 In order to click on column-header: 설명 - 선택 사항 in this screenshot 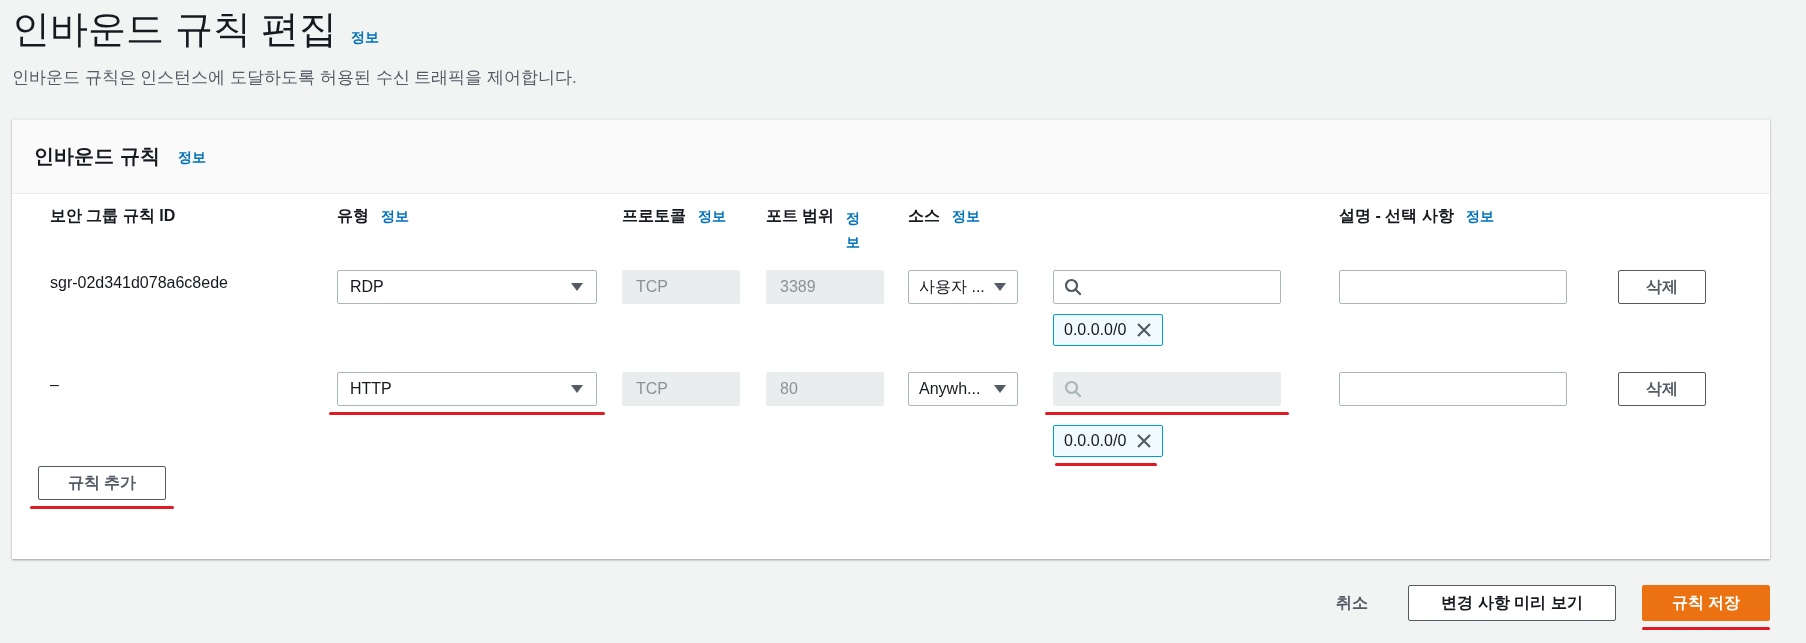, I will do `click(1396, 216)`.